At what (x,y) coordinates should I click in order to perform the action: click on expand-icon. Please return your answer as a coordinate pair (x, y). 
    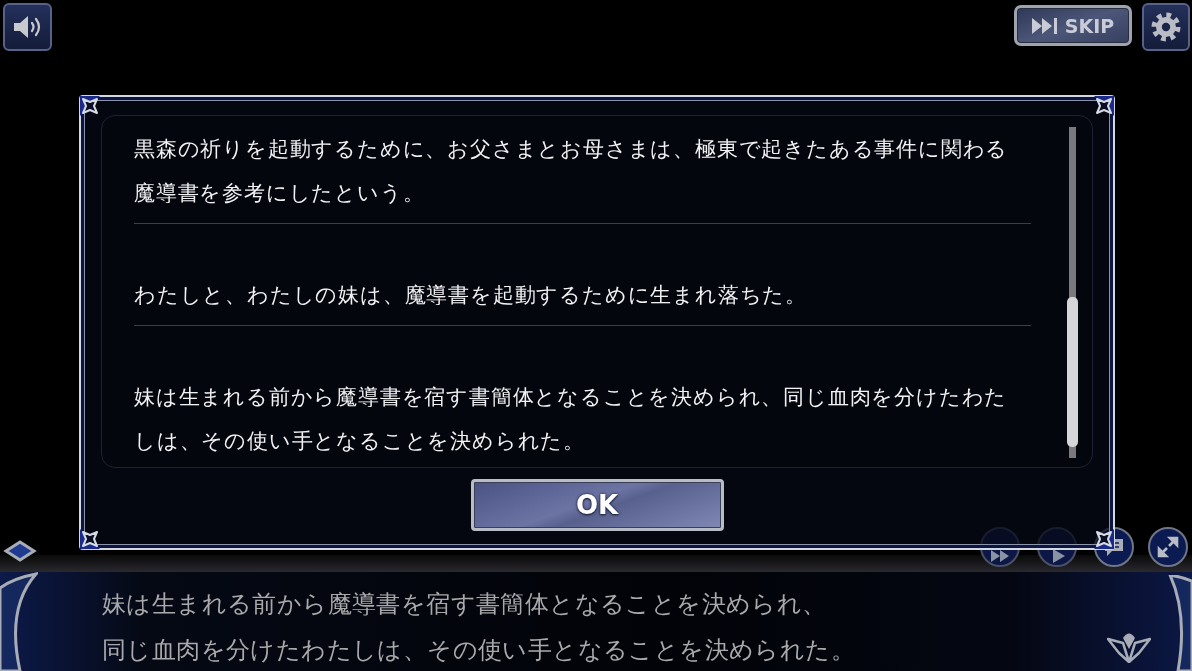
    Looking at the image, I should click on (1168, 547).